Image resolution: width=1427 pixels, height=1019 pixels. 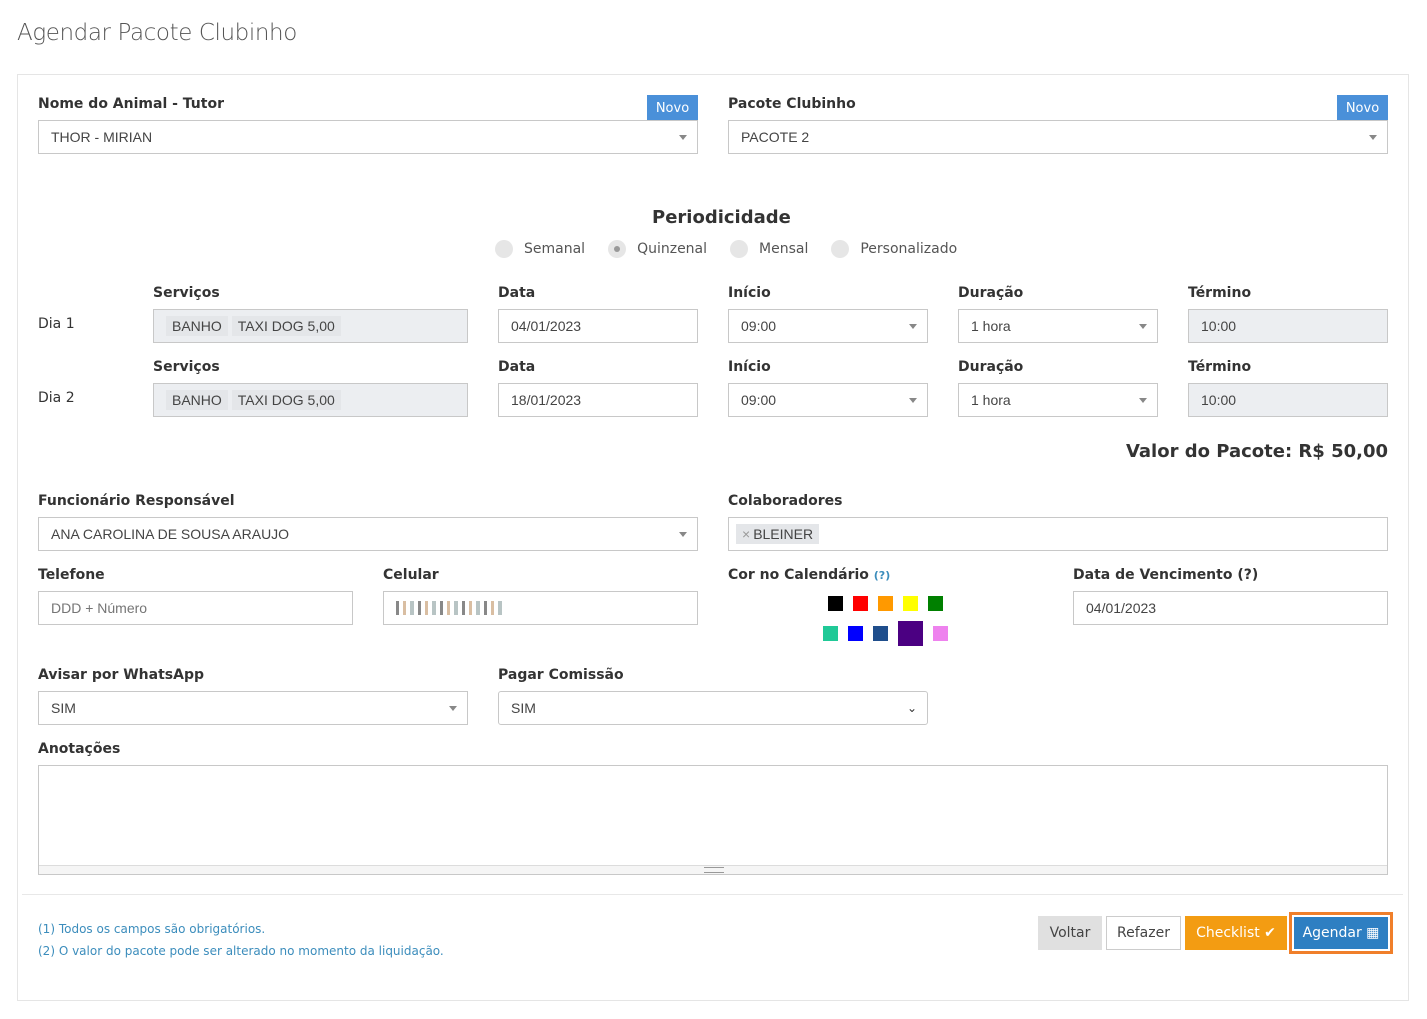 I want to click on footer-divider, so click(x=712, y=894).